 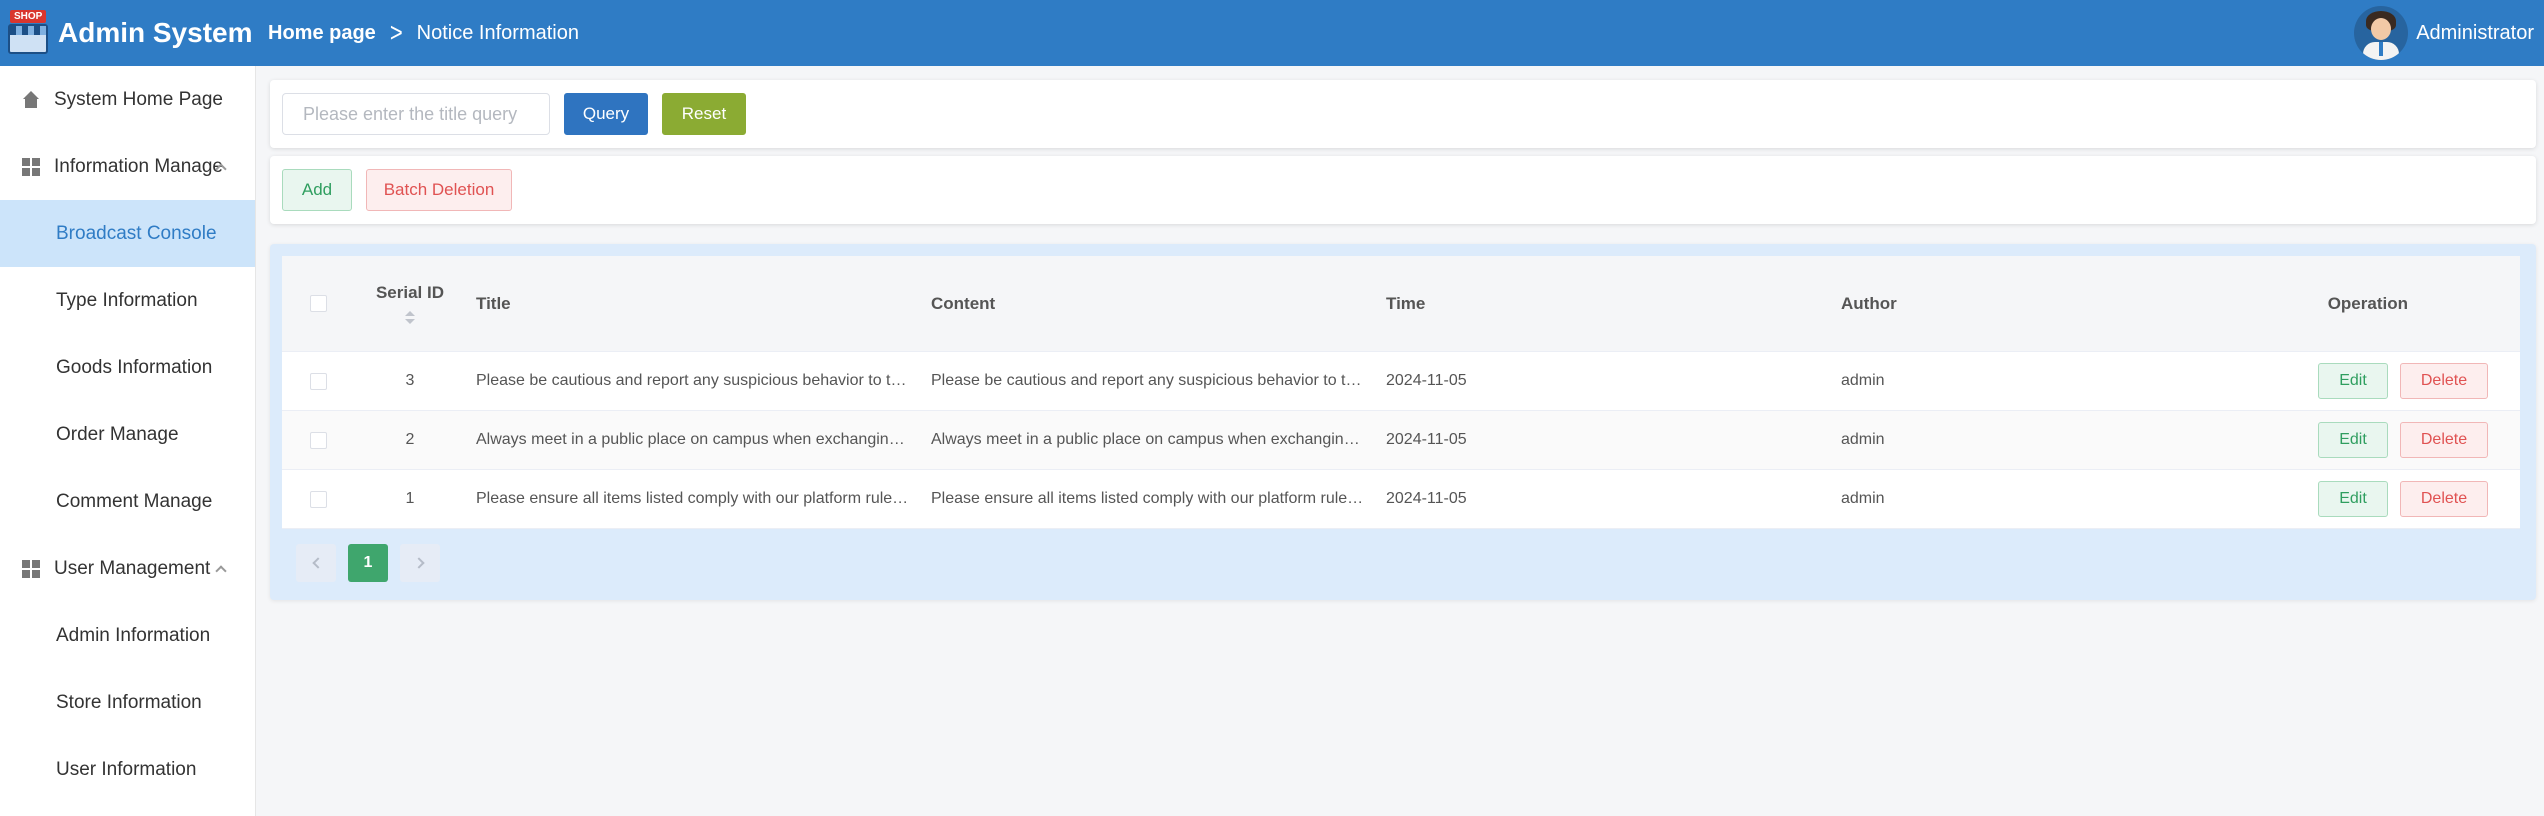 I want to click on sidebar-item-label: Store Information, so click(x=129, y=702).